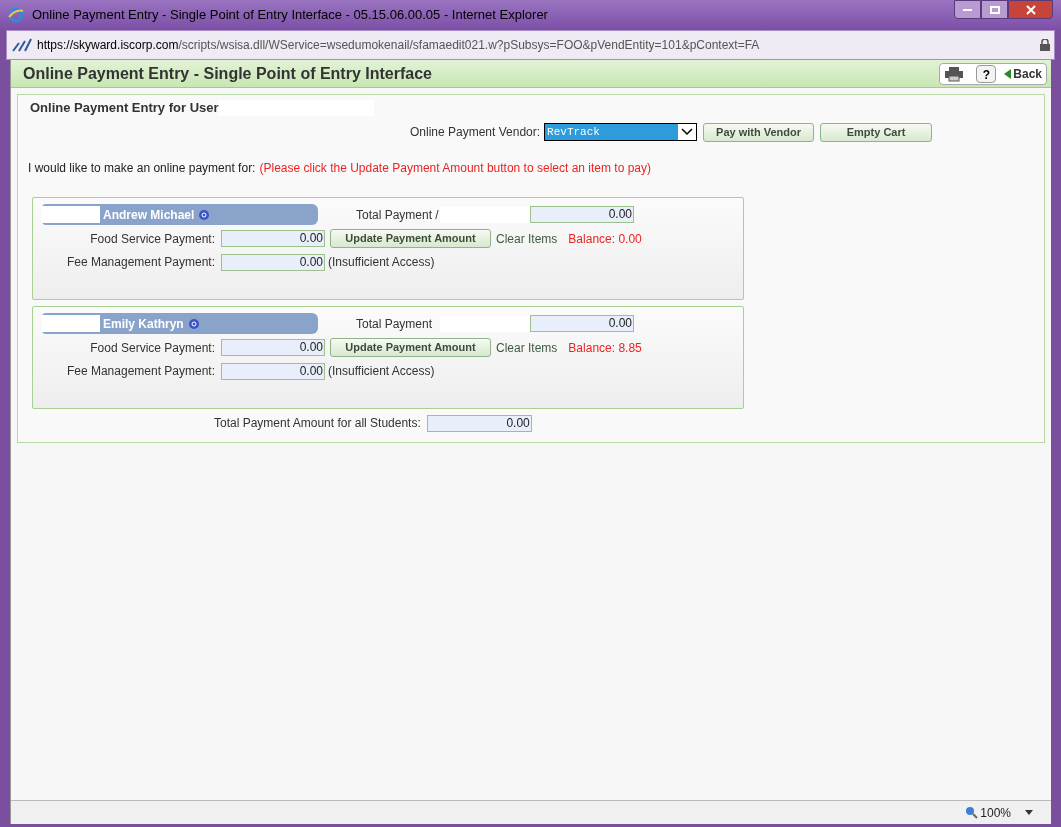  What do you see at coordinates (317, 423) in the screenshot?
I see `field-label: Total Payment Amount for all Students:` at bounding box center [317, 423].